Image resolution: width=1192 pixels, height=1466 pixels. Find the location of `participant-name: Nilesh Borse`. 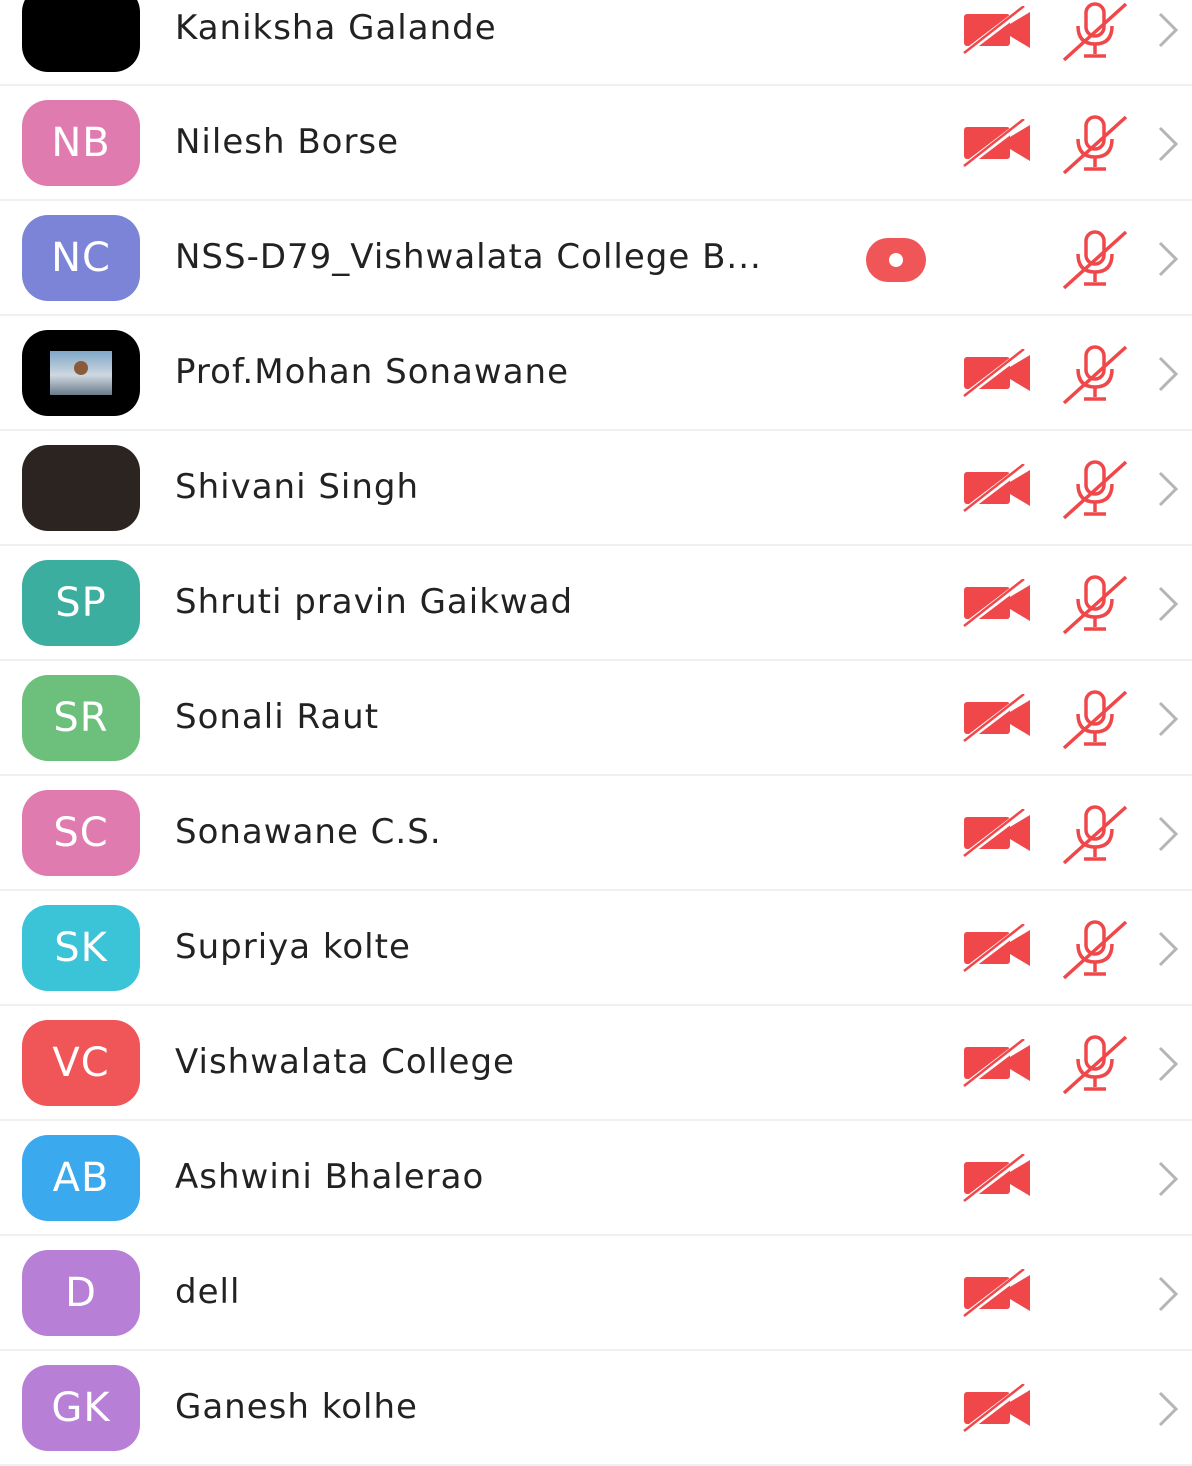

participant-name: Nilesh Borse is located at coordinates (287, 142).